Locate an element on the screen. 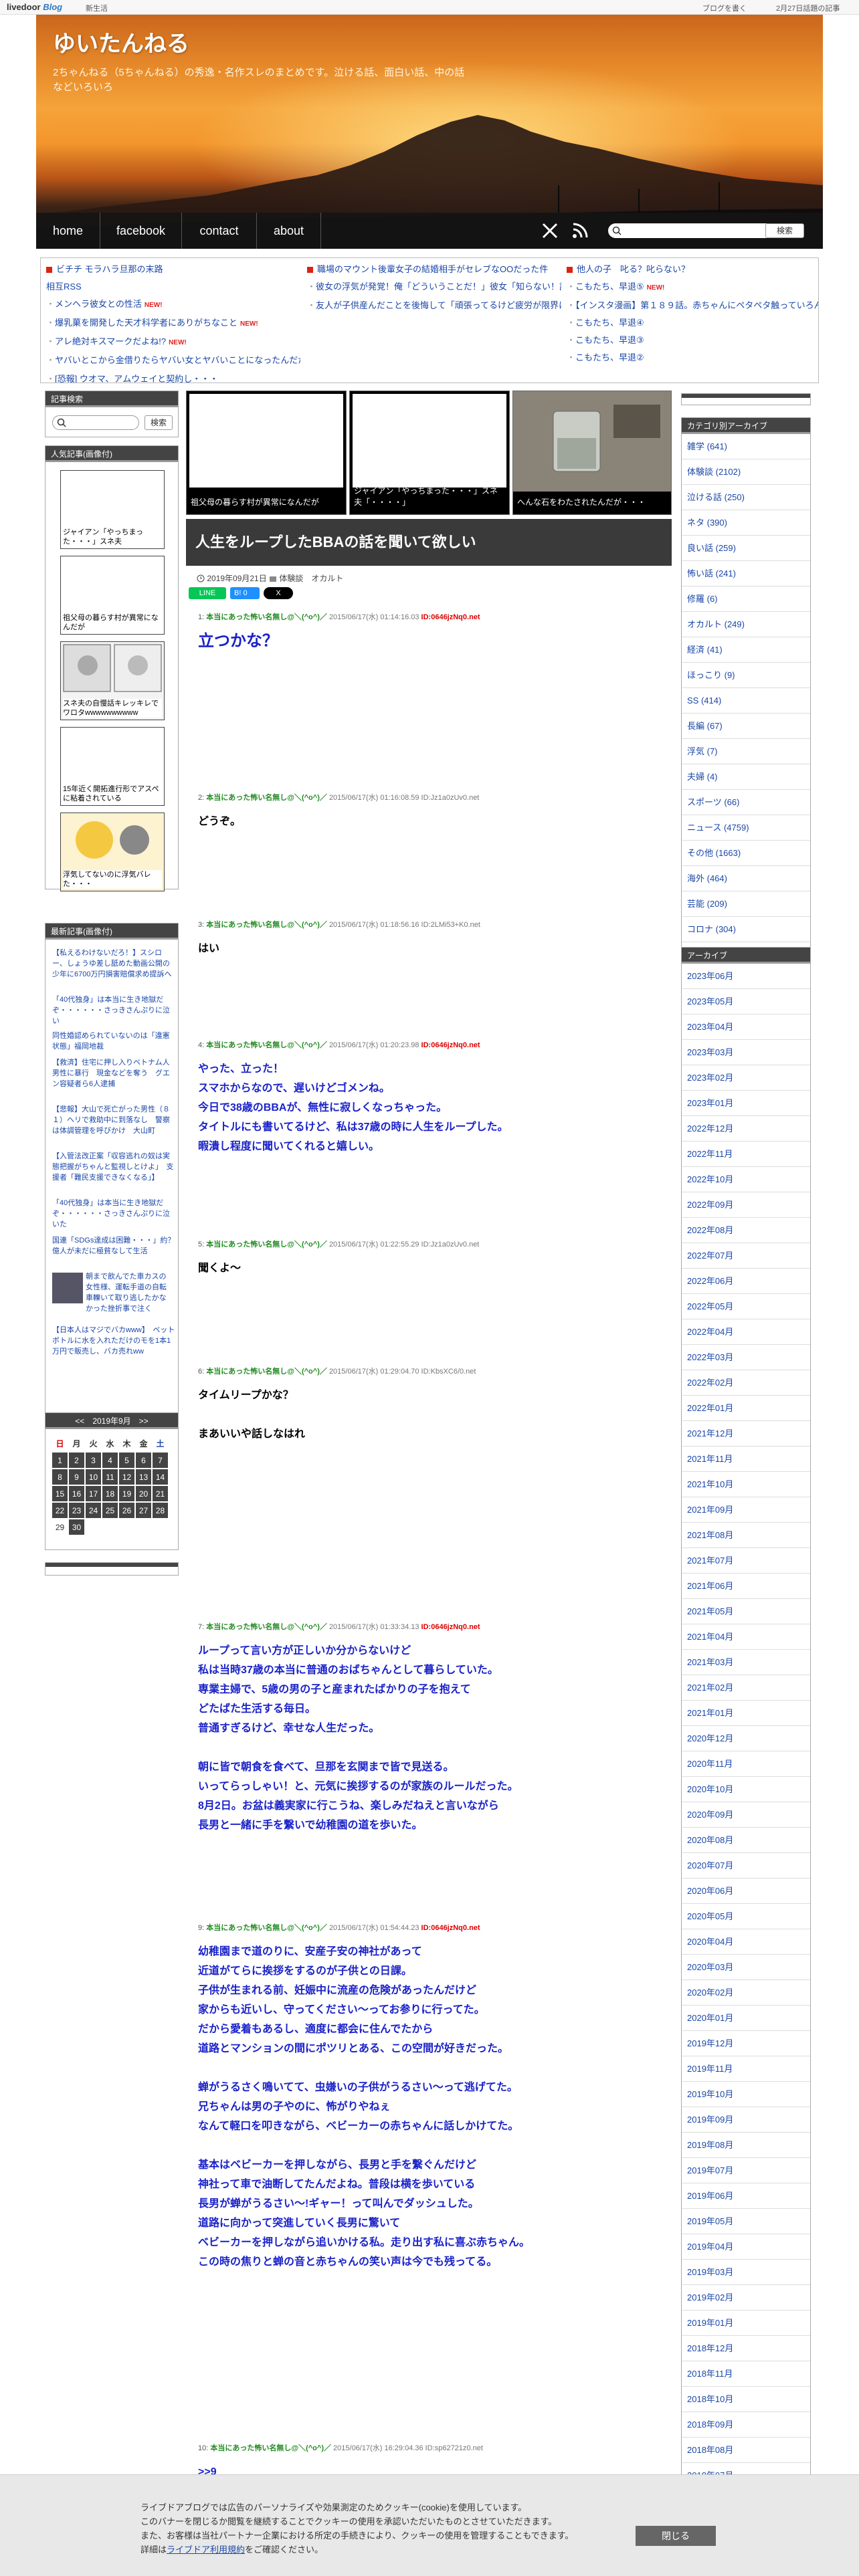 The height and width of the screenshot is (2576, 859). archive-link: 2021年10月 is located at coordinates (746, 1484).